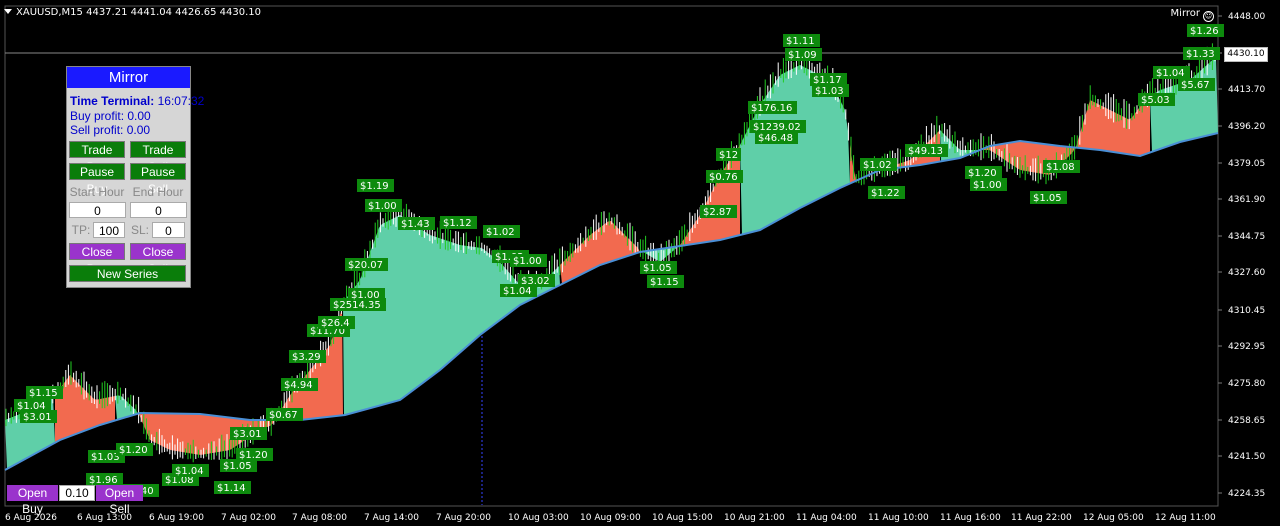 The image size is (1280, 526). What do you see at coordinates (1113, 518) in the screenshot?
I see `time-tick-label: 12 Aug 05:00` at bounding box center [1113, 518].